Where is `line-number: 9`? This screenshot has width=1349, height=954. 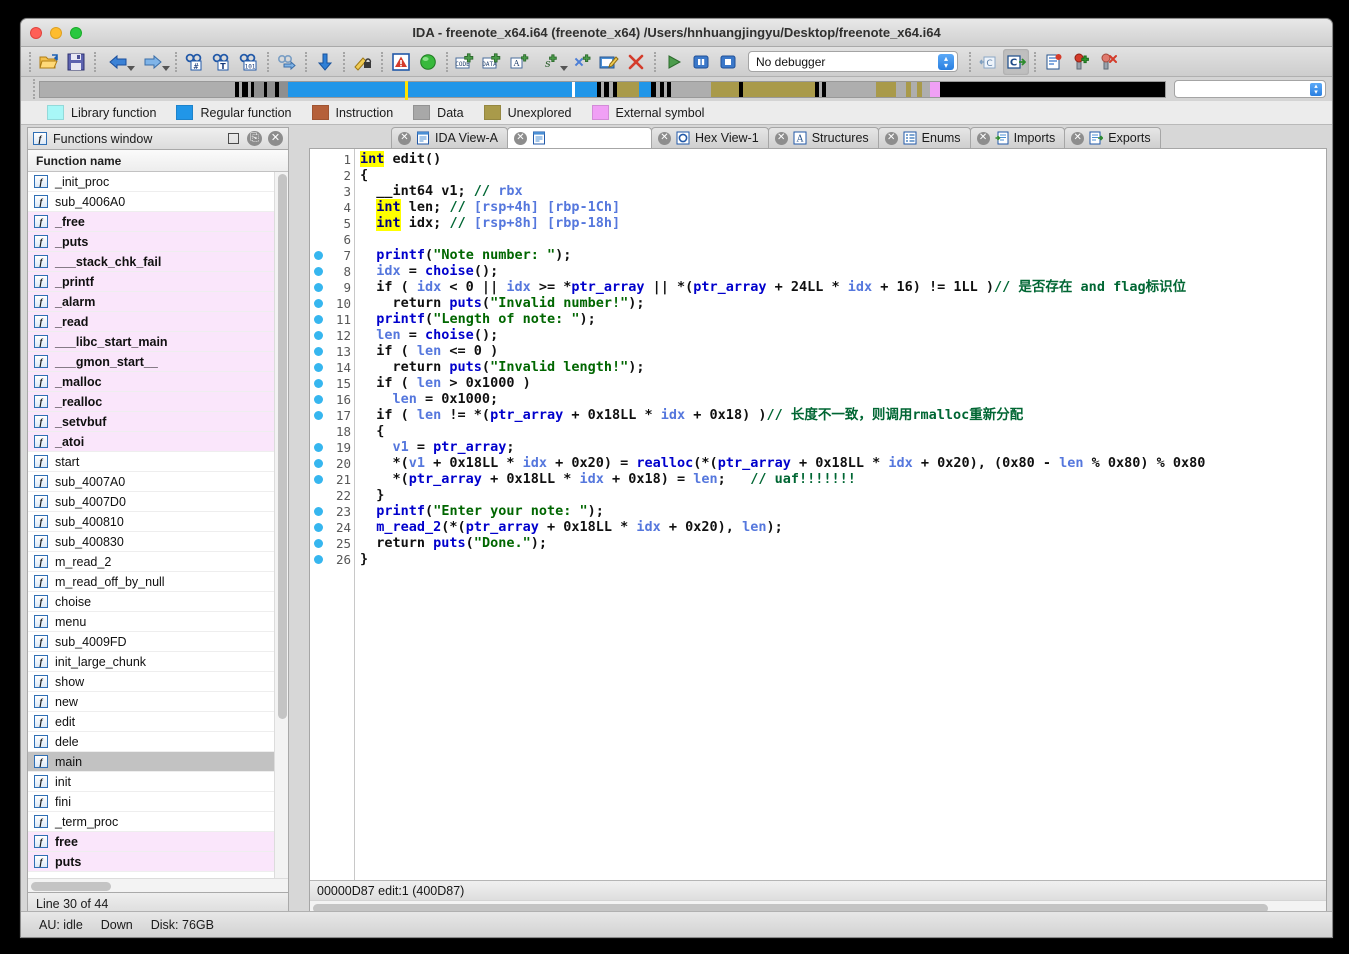 line-number: 9 is located at coordinates (332, 287).